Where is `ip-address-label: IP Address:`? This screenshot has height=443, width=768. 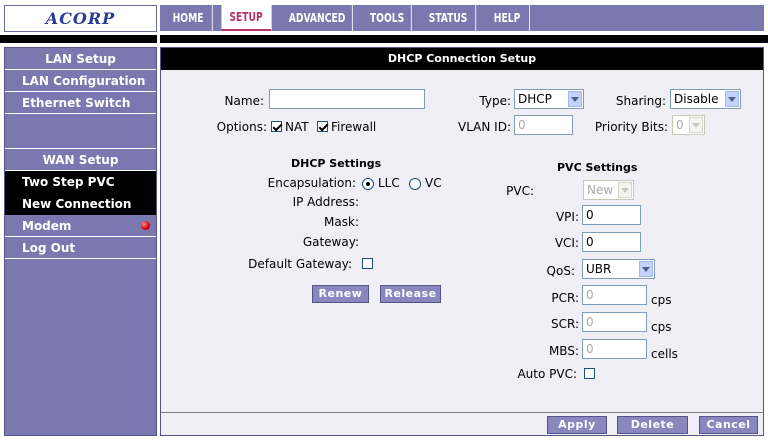
ip-address-label: IP Address: is located at coordinates (325, 202).